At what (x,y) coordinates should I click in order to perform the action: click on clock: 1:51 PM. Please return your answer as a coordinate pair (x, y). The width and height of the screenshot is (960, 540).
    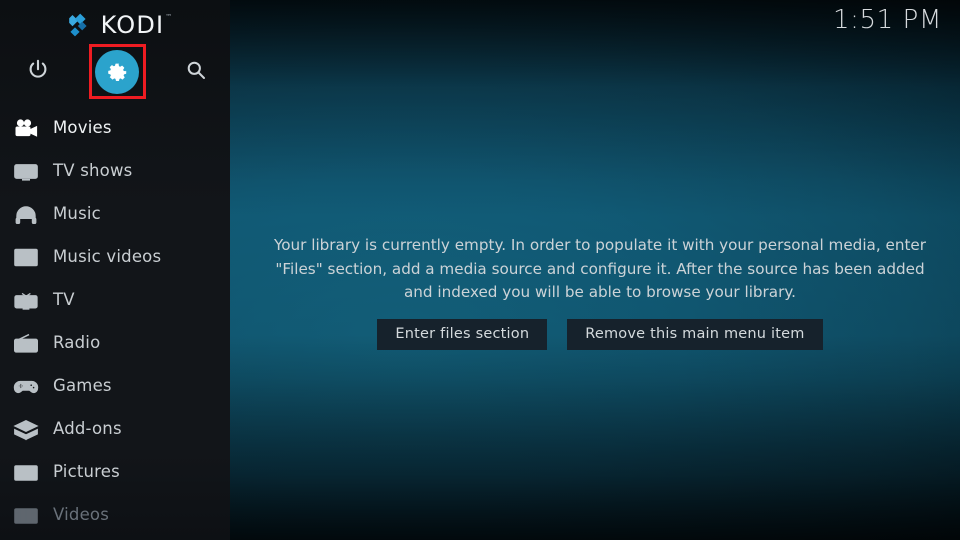
    Looking at the image, I should click on (887, 20).